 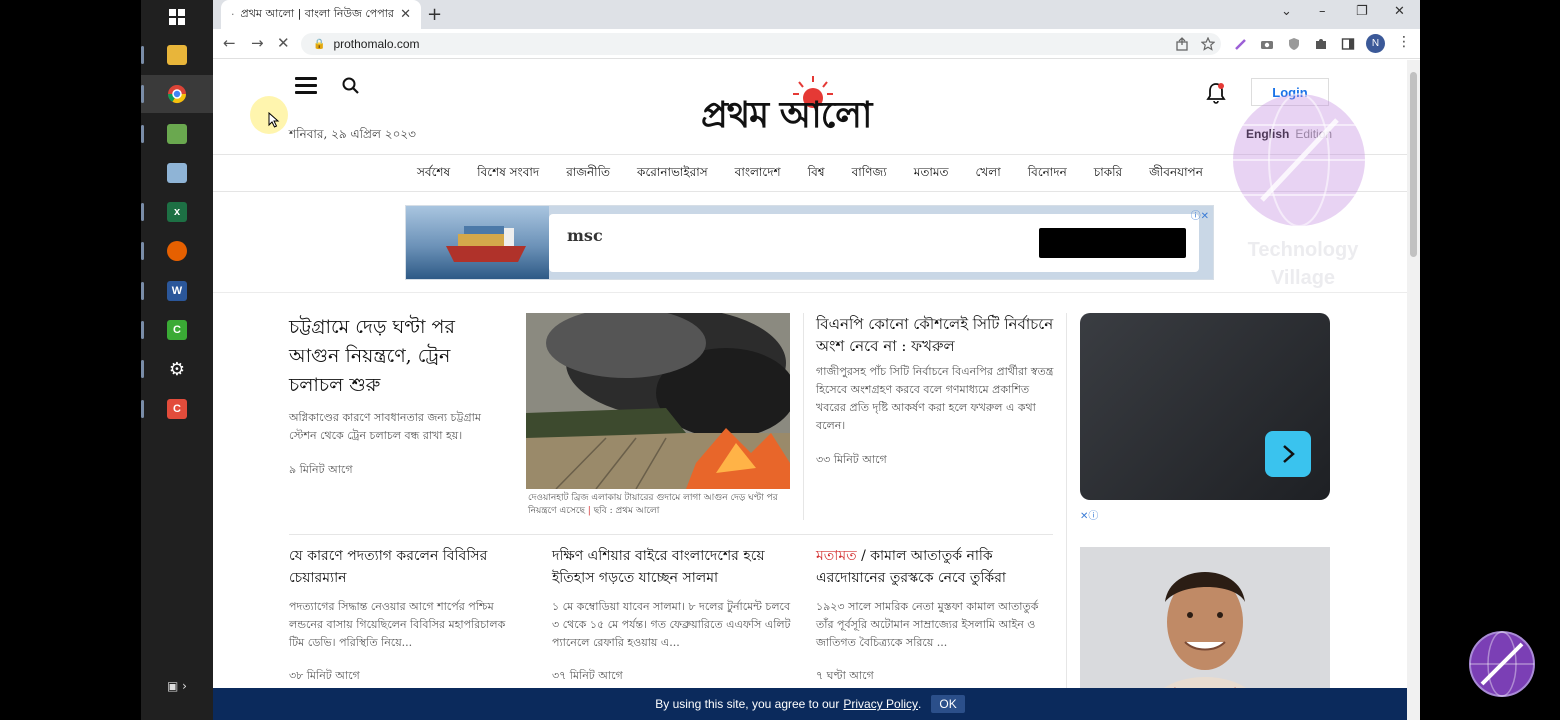 I want to click on more-menu-icon: ⋮, so click(x=1404, y=42).